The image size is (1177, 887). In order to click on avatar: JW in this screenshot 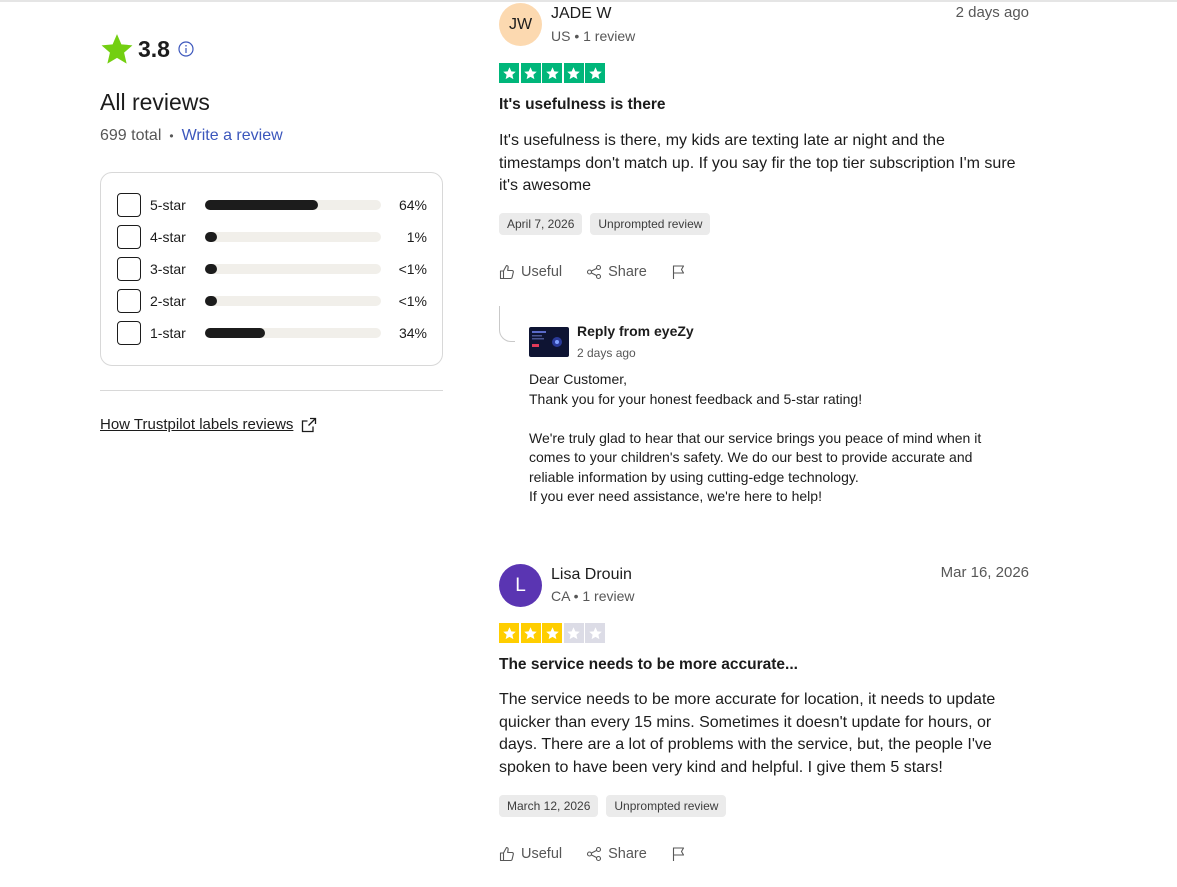, I will do `click(520, 24)`.